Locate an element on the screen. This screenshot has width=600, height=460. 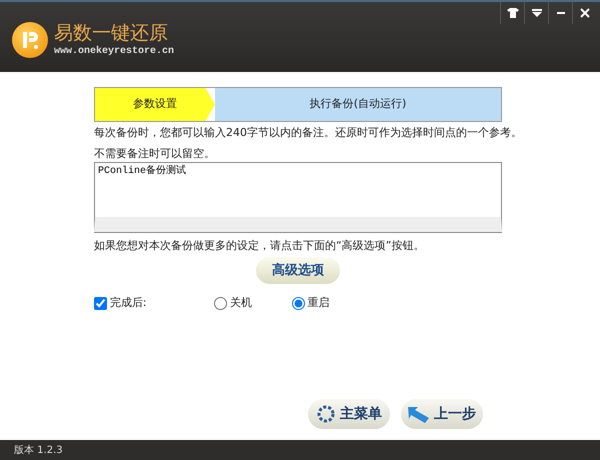
hint-text: 不需要备注时可以留空。 is located at coordinates (155, 154).